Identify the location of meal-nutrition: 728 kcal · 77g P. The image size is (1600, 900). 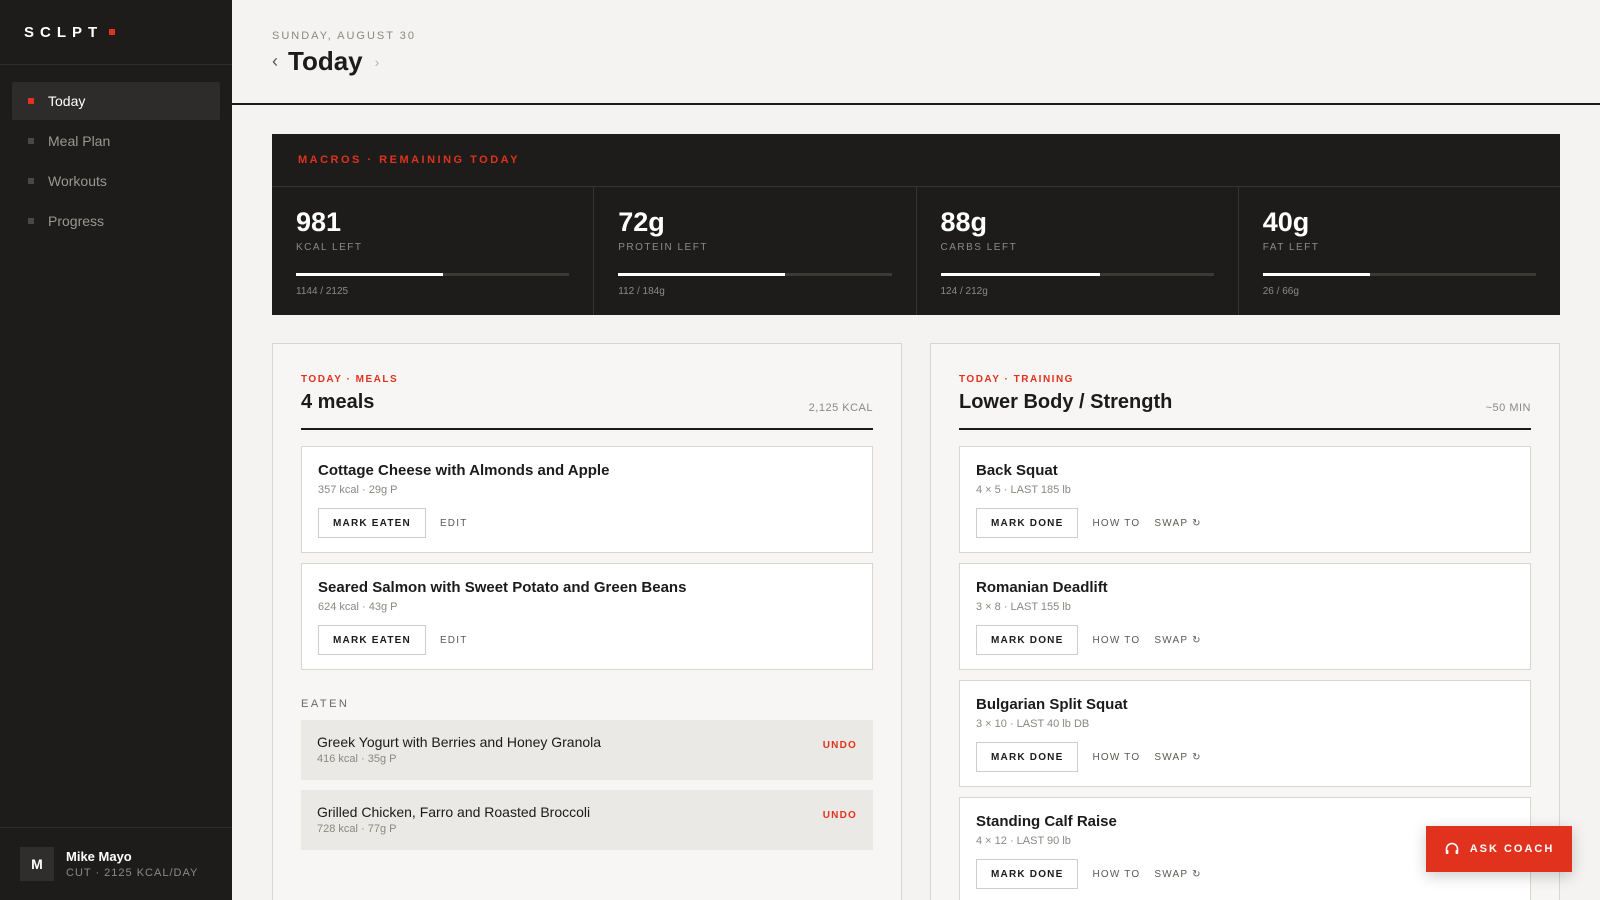
(357, 829).